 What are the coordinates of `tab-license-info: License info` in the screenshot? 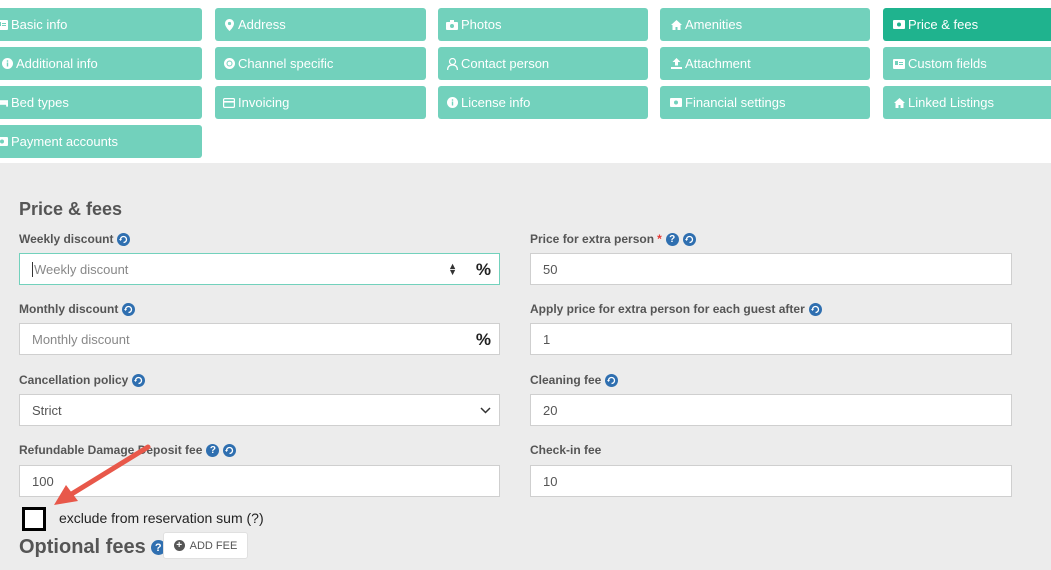 It's located at (543, 102).